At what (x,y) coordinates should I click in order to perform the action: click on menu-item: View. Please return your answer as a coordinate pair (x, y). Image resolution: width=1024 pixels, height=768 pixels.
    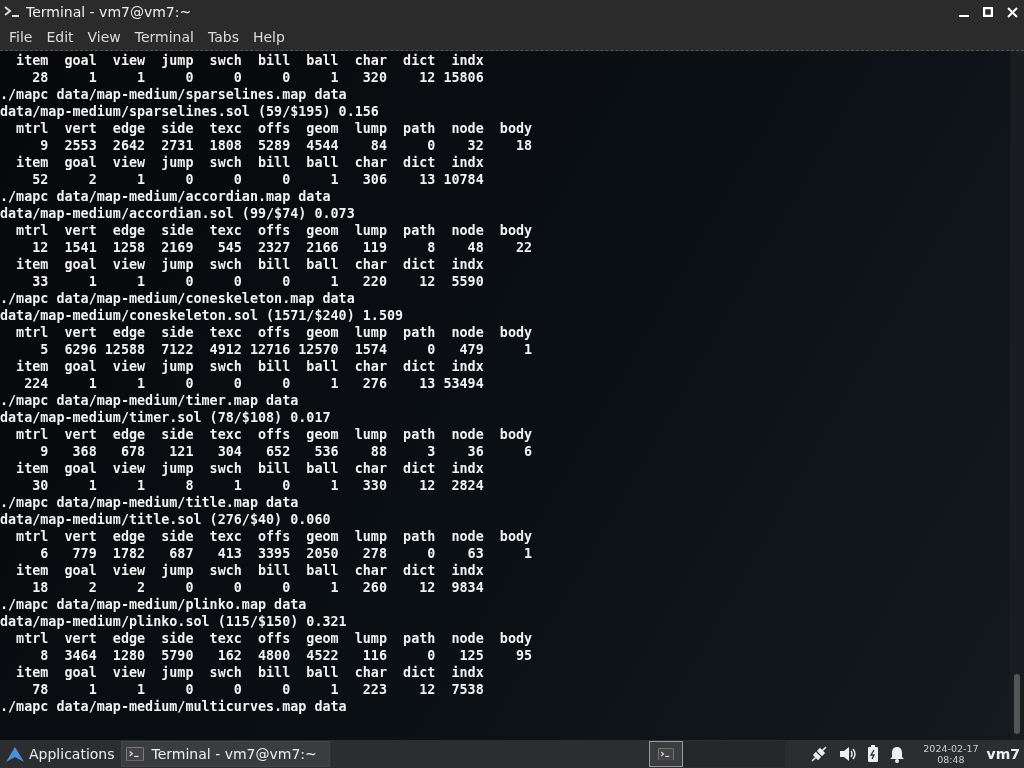
    Looking at the image, I should click on (104, 37).